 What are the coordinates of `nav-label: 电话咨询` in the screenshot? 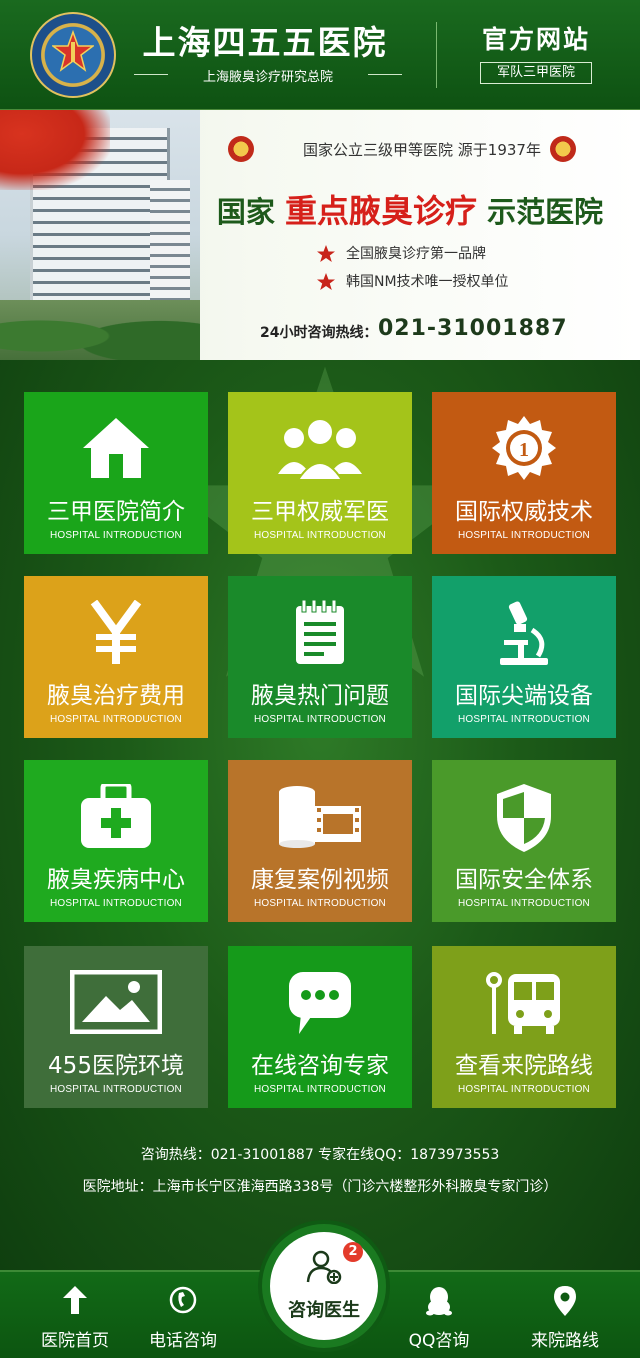 It's located at (183, 1341).